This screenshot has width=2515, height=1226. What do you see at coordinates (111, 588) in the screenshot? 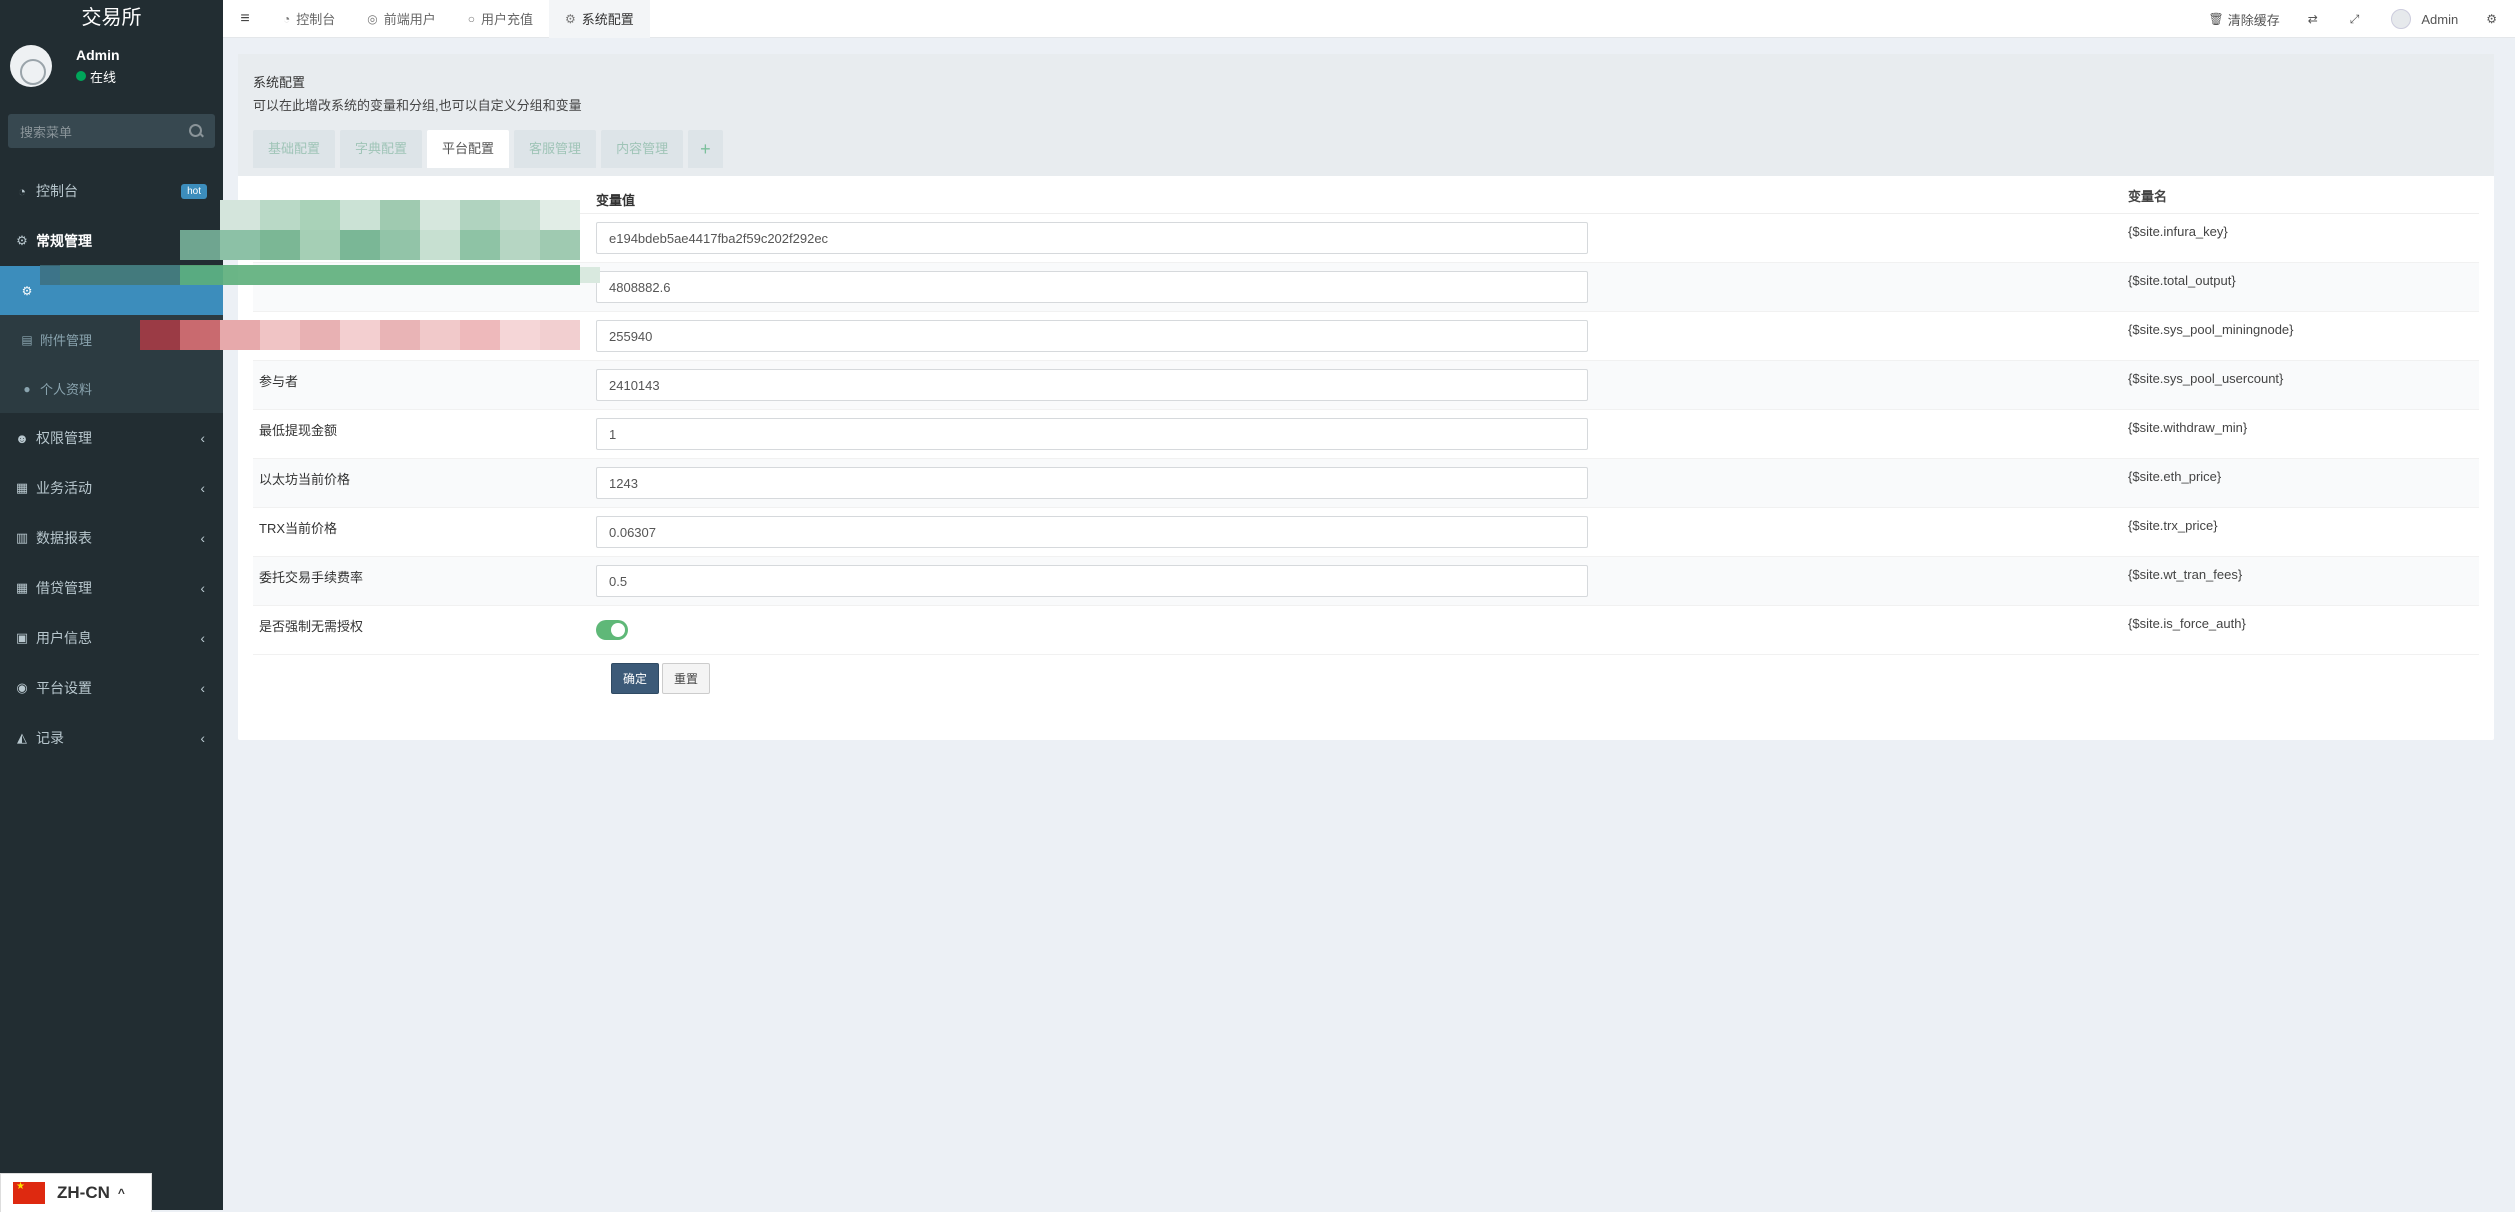
I see `sidebar-item-loans: ▦ 借贷管理 ‹` at bounding box center [111, 588].